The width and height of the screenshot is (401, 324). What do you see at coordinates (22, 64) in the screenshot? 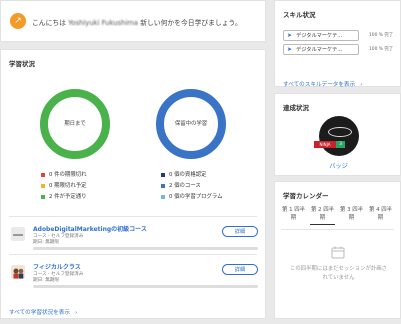
I see `learning-status-title: 学習状況` at bounding box center [22, 64].